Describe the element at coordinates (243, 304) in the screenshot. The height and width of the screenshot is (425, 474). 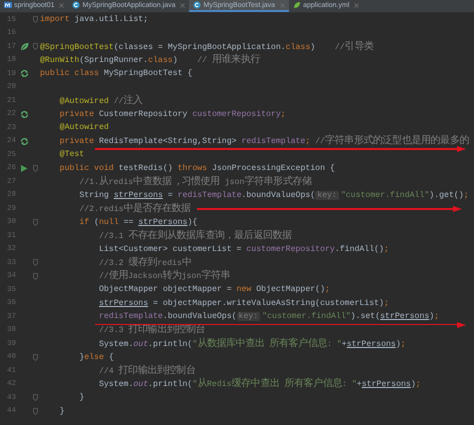
I see `code-line: strPersons = objectMapper.writeValueAsString(customerList);` at that location.